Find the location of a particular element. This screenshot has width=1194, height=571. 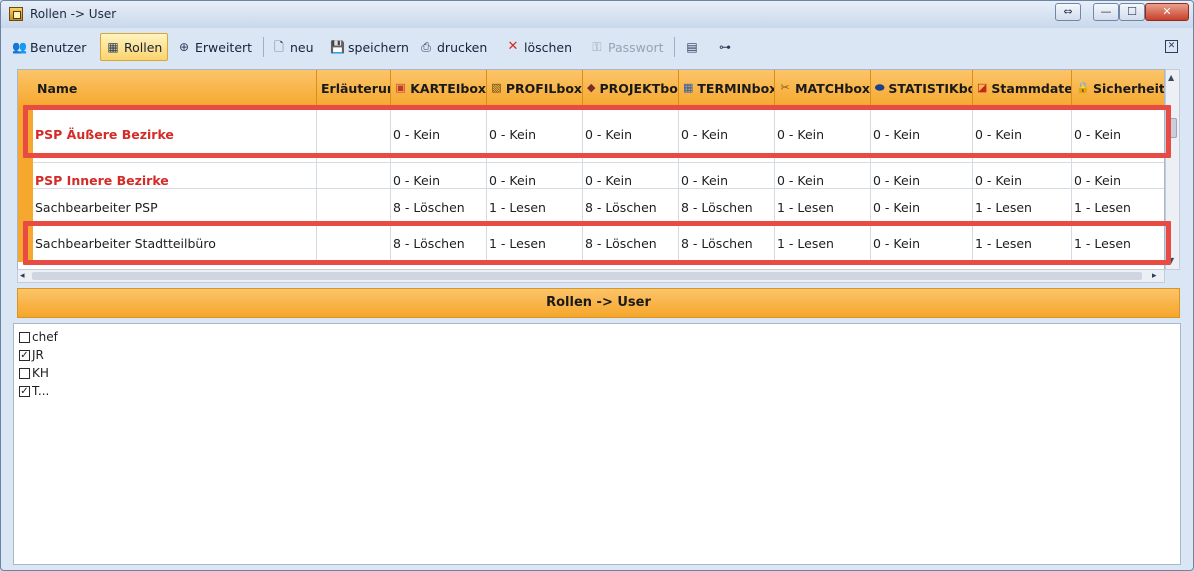

passwort-button: ⚿ Passwort is located at coordinates (627, 47).